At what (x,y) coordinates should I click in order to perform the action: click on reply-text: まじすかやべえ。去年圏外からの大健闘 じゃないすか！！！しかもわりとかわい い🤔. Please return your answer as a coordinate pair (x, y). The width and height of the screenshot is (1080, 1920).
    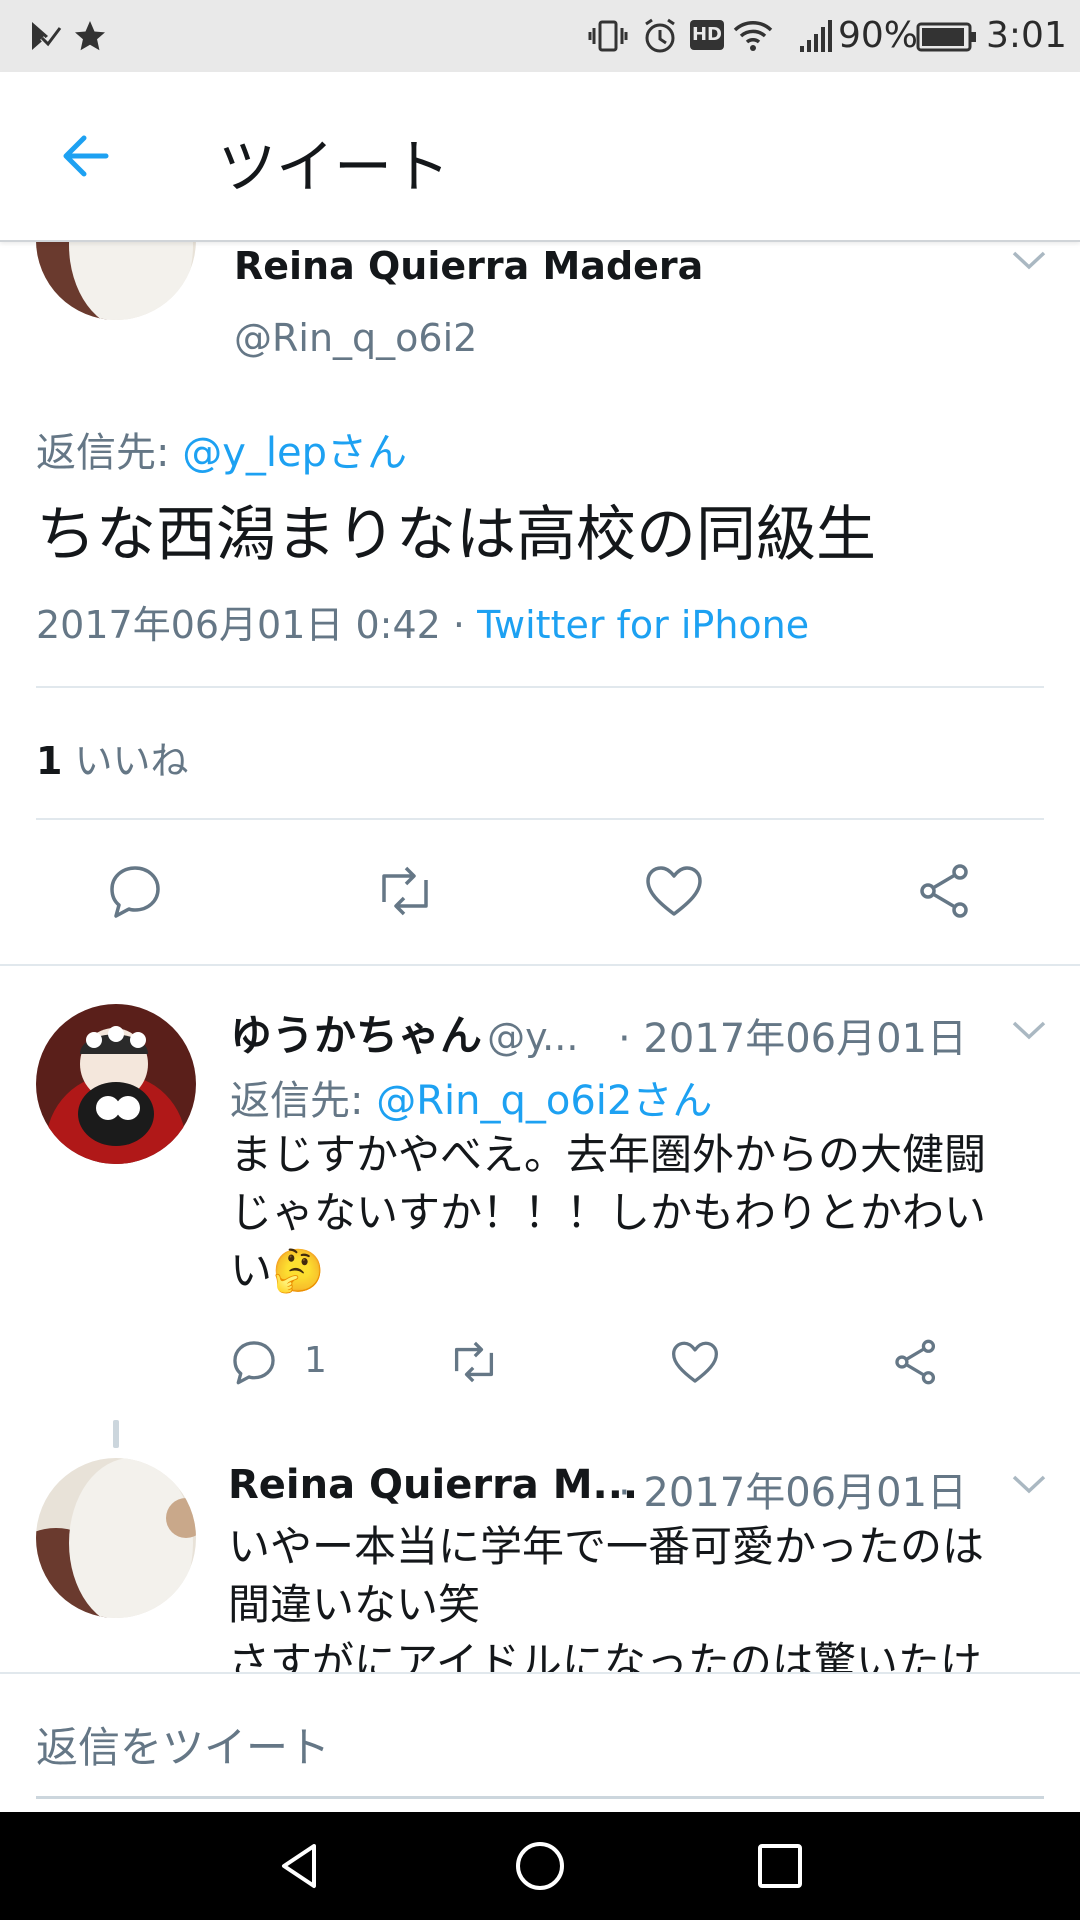
    Looking at the image, I should click on (645, 1213).